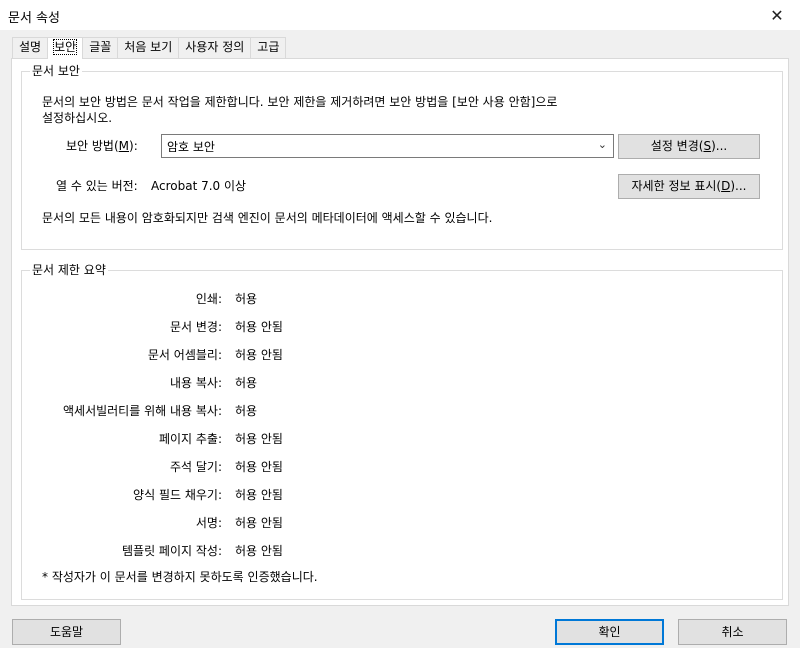  I want to click on restriction-label: 서명:, so click(208, 523).